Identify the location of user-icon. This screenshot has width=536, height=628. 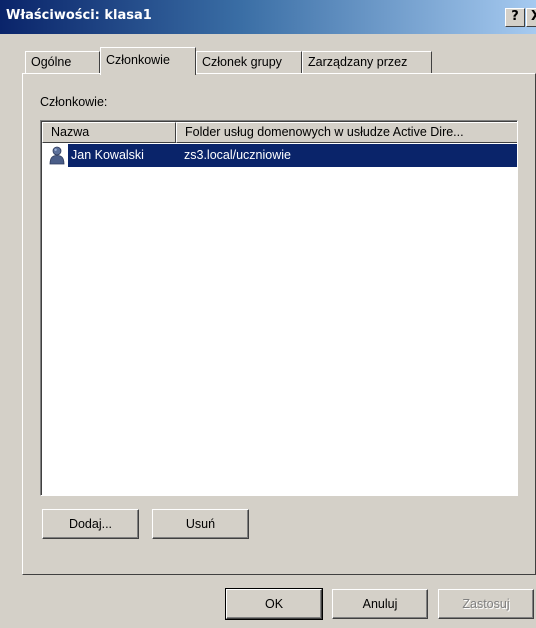
(57, 155).